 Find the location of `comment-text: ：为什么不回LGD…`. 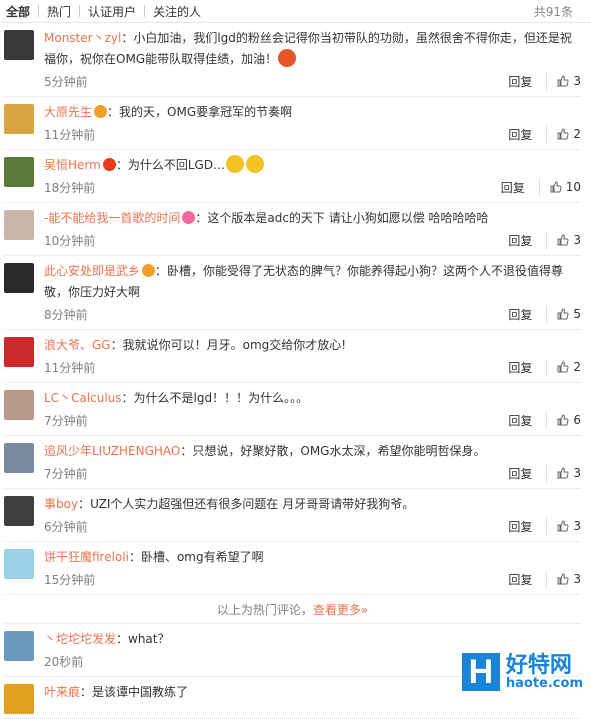

comment-text: ：为什么不回LGD… is located at coordinates (170, 165).